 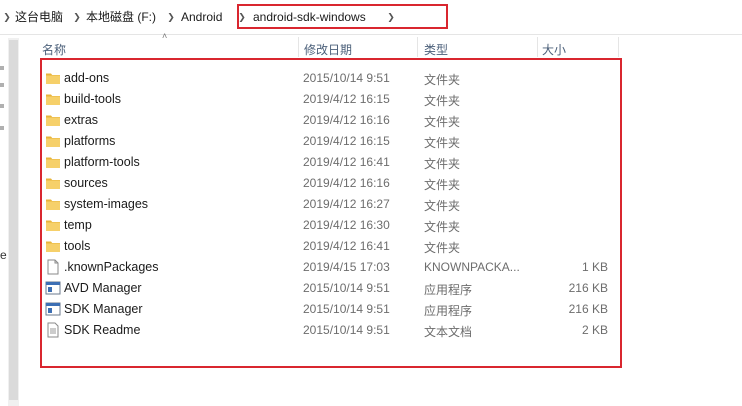 I want to click on navigation-scrollbar-thumb, so click(x=13, y=220).